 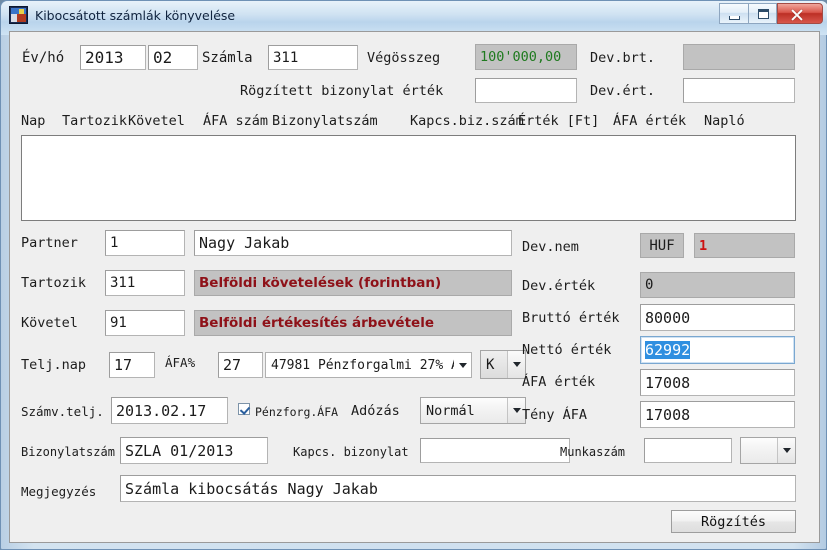 I want to click on column-header-nap: Nap, so click(x=33, y=121).